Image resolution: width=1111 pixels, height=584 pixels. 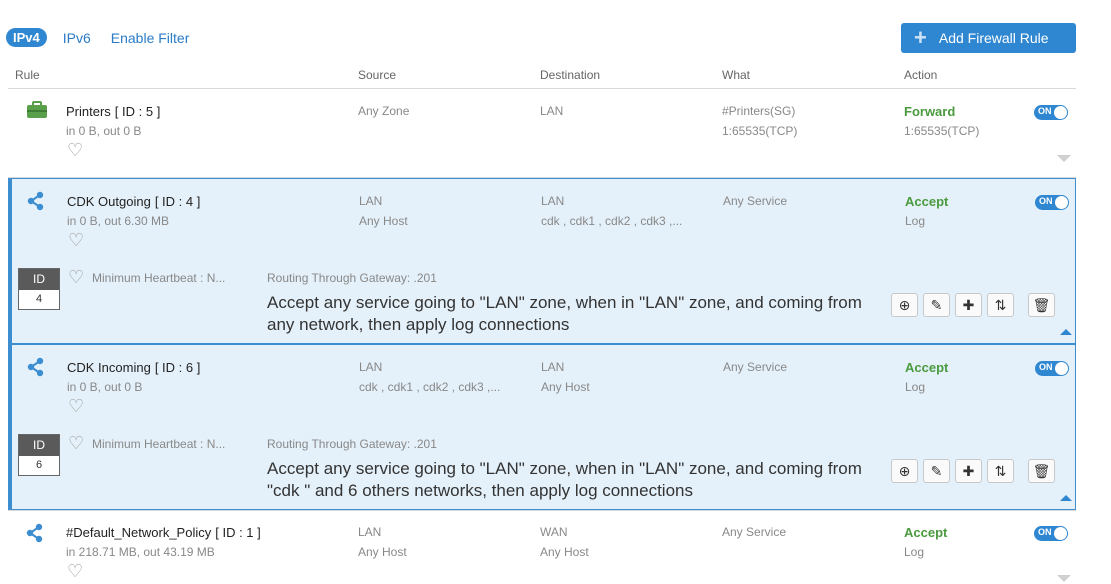 I want to click on briefcase-icon, so click(x=37, y=111).